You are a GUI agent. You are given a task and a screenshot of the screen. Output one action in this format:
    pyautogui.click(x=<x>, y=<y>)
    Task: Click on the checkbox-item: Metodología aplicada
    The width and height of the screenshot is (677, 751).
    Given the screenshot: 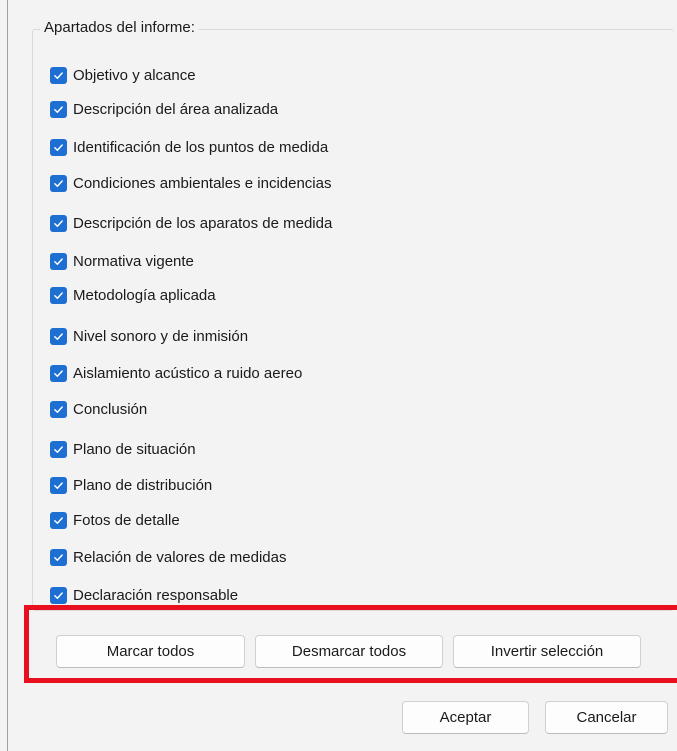 What is the action you would take?
    pyautogui.click(x=133, y=295)
    